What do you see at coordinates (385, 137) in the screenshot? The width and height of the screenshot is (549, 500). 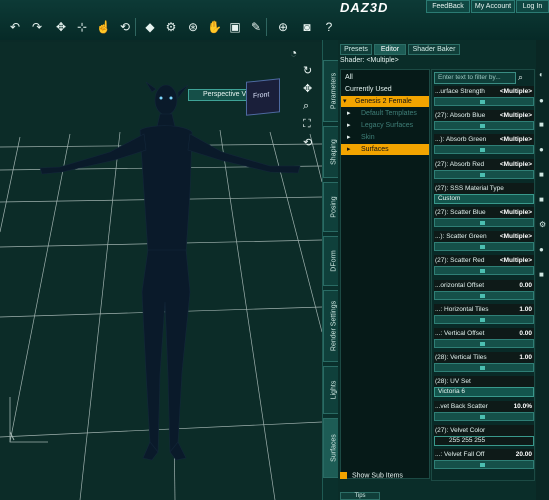 I see `tree-item-skin: ▸ Skin` at bounding box center [385, 137].